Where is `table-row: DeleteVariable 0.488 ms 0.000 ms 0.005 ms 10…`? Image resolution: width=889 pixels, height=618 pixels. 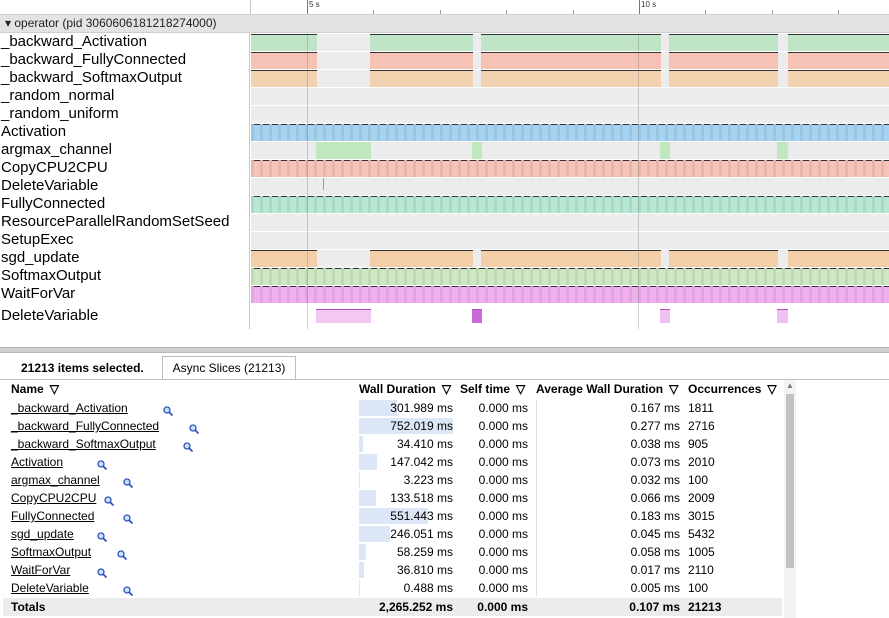 table-row: DeleteVariable 0.488 ms 0.000 ms 0.005 ms 10… is located at coordinates (392, 588).